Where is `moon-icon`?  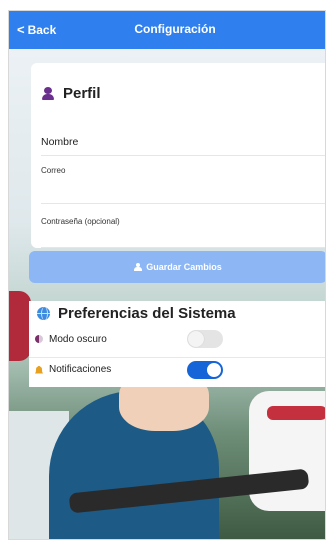
moon-icon is located at coordinates (39, 339).